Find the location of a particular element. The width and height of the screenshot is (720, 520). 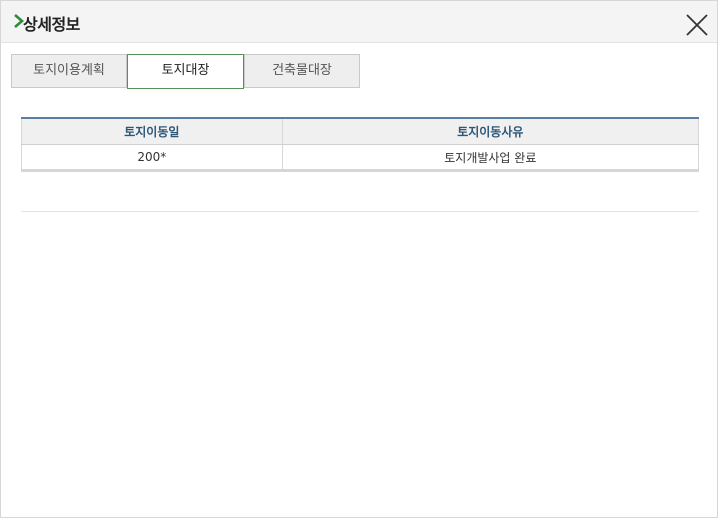

column-header-change-reason: 토지이동사유 is located at coordinates (490, 131).